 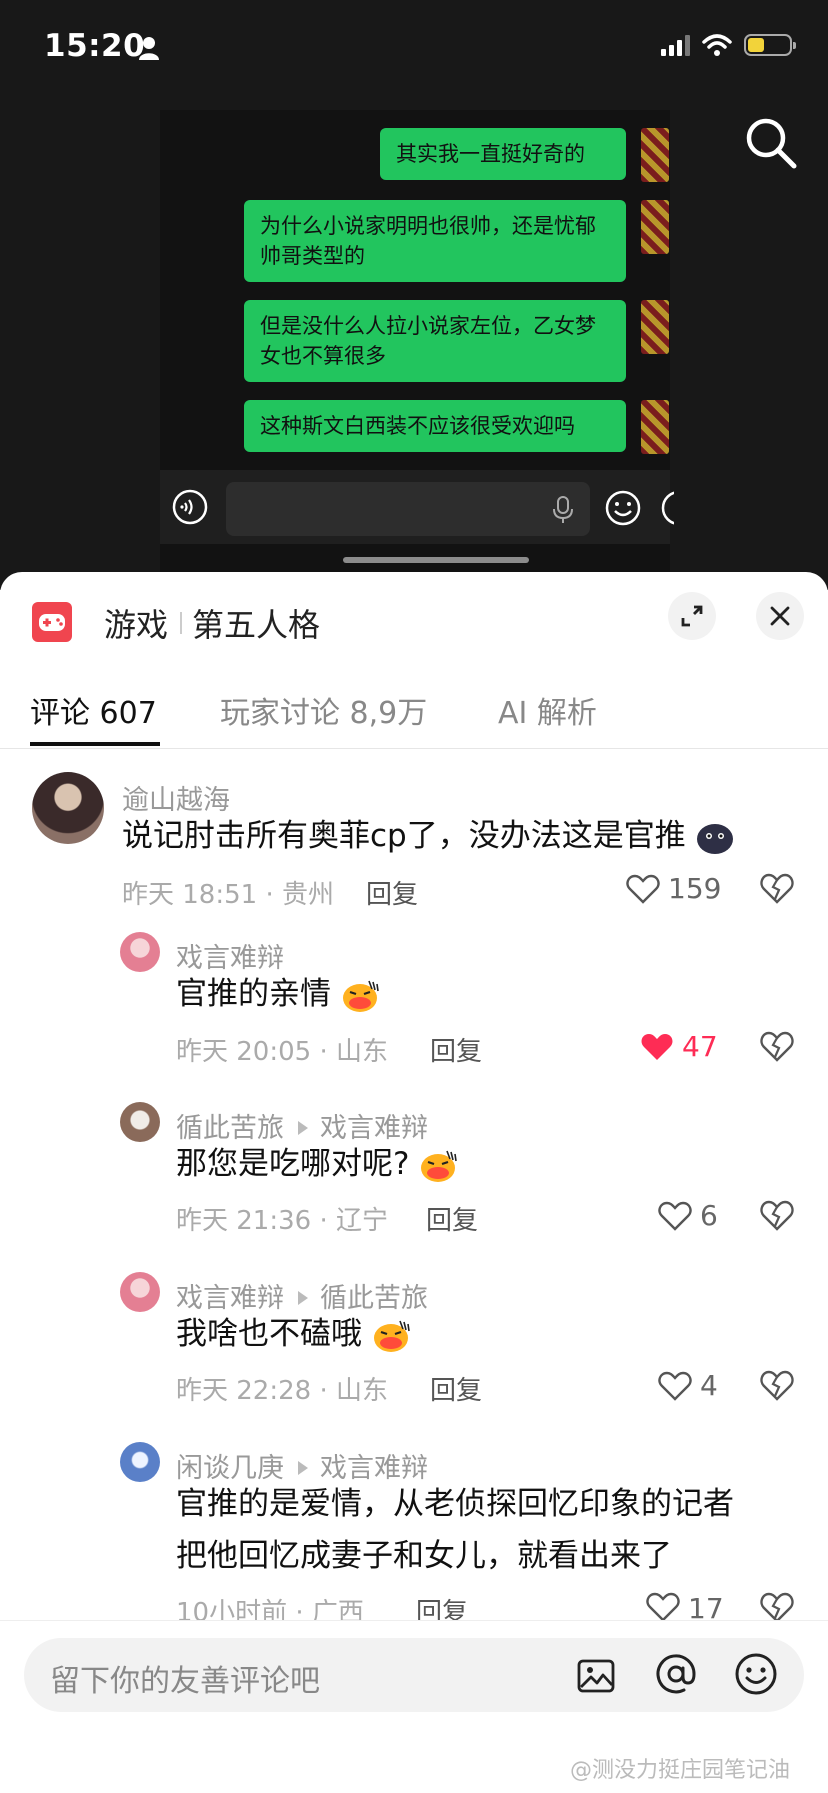 What do you see at coordinates (256, 623) in the screenshot?
I see `sheet-title: 第五人格` at bounding box center [256, 623].